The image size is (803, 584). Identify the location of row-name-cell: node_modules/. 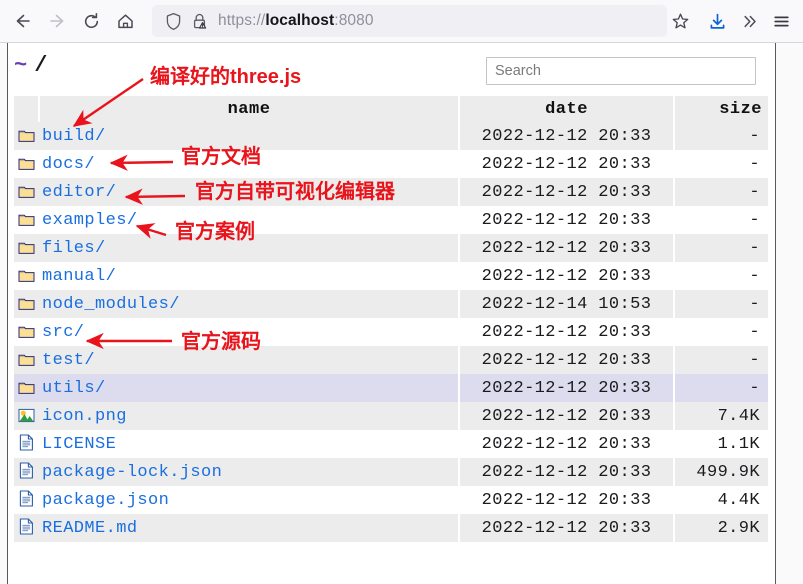
(248, 304).